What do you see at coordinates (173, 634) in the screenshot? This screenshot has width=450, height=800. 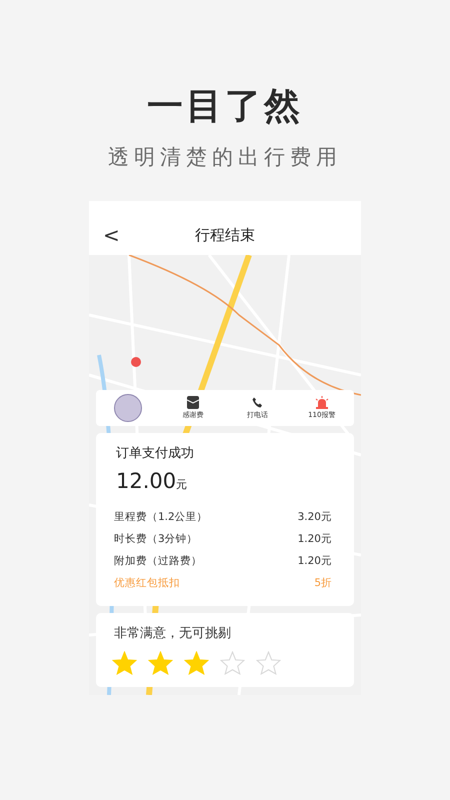 I see `rating-text: 非常满意，无可挑剔` at bounding box center [173, 634].